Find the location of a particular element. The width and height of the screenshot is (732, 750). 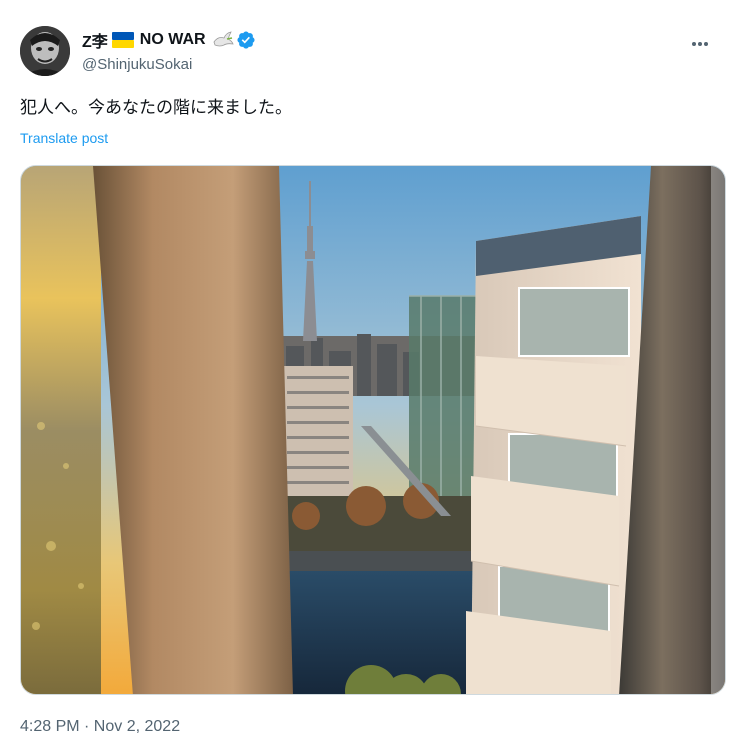

translate-post-link: Translate post is located at coordinates (64, 138).